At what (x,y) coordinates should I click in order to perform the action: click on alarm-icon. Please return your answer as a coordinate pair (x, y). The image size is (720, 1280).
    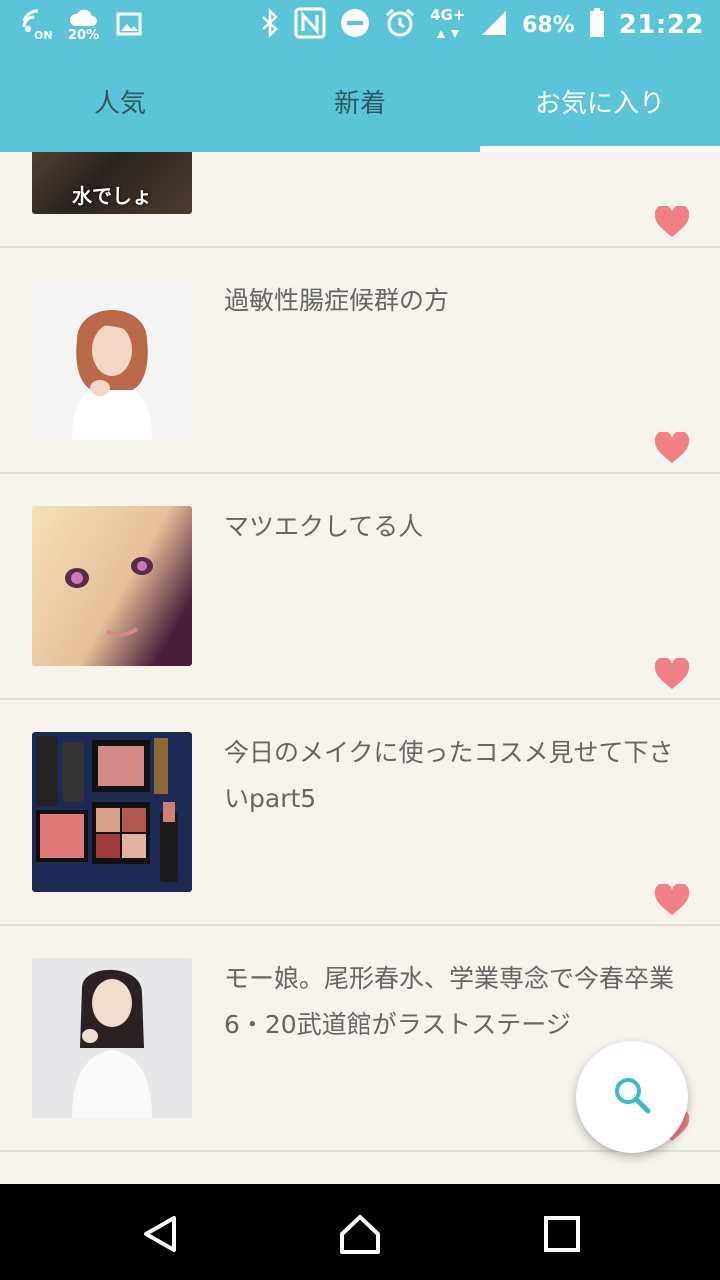
    Looking at the image, I should click on (400, 25).